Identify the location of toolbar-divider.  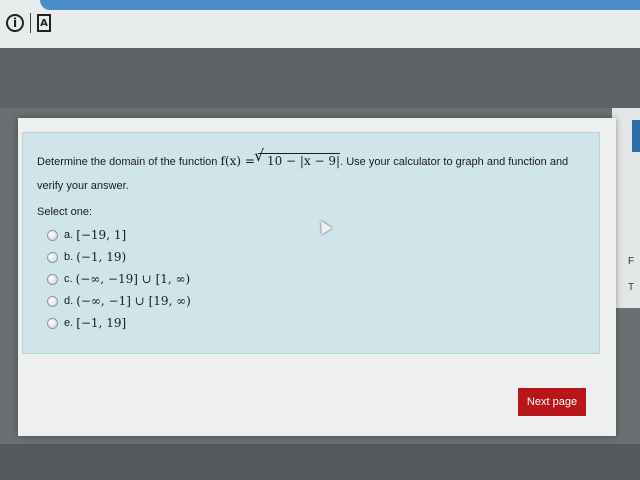
(30, 23).